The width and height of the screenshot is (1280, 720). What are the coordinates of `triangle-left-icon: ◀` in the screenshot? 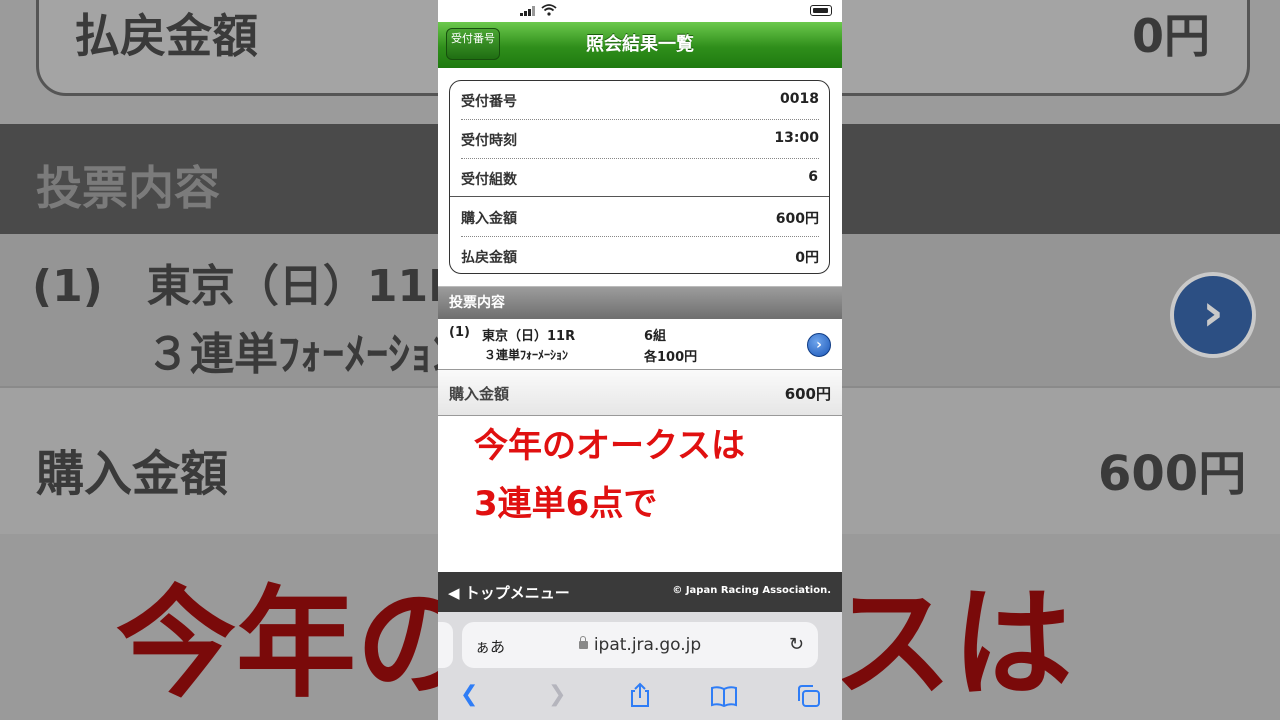 It's located at (454, 593).